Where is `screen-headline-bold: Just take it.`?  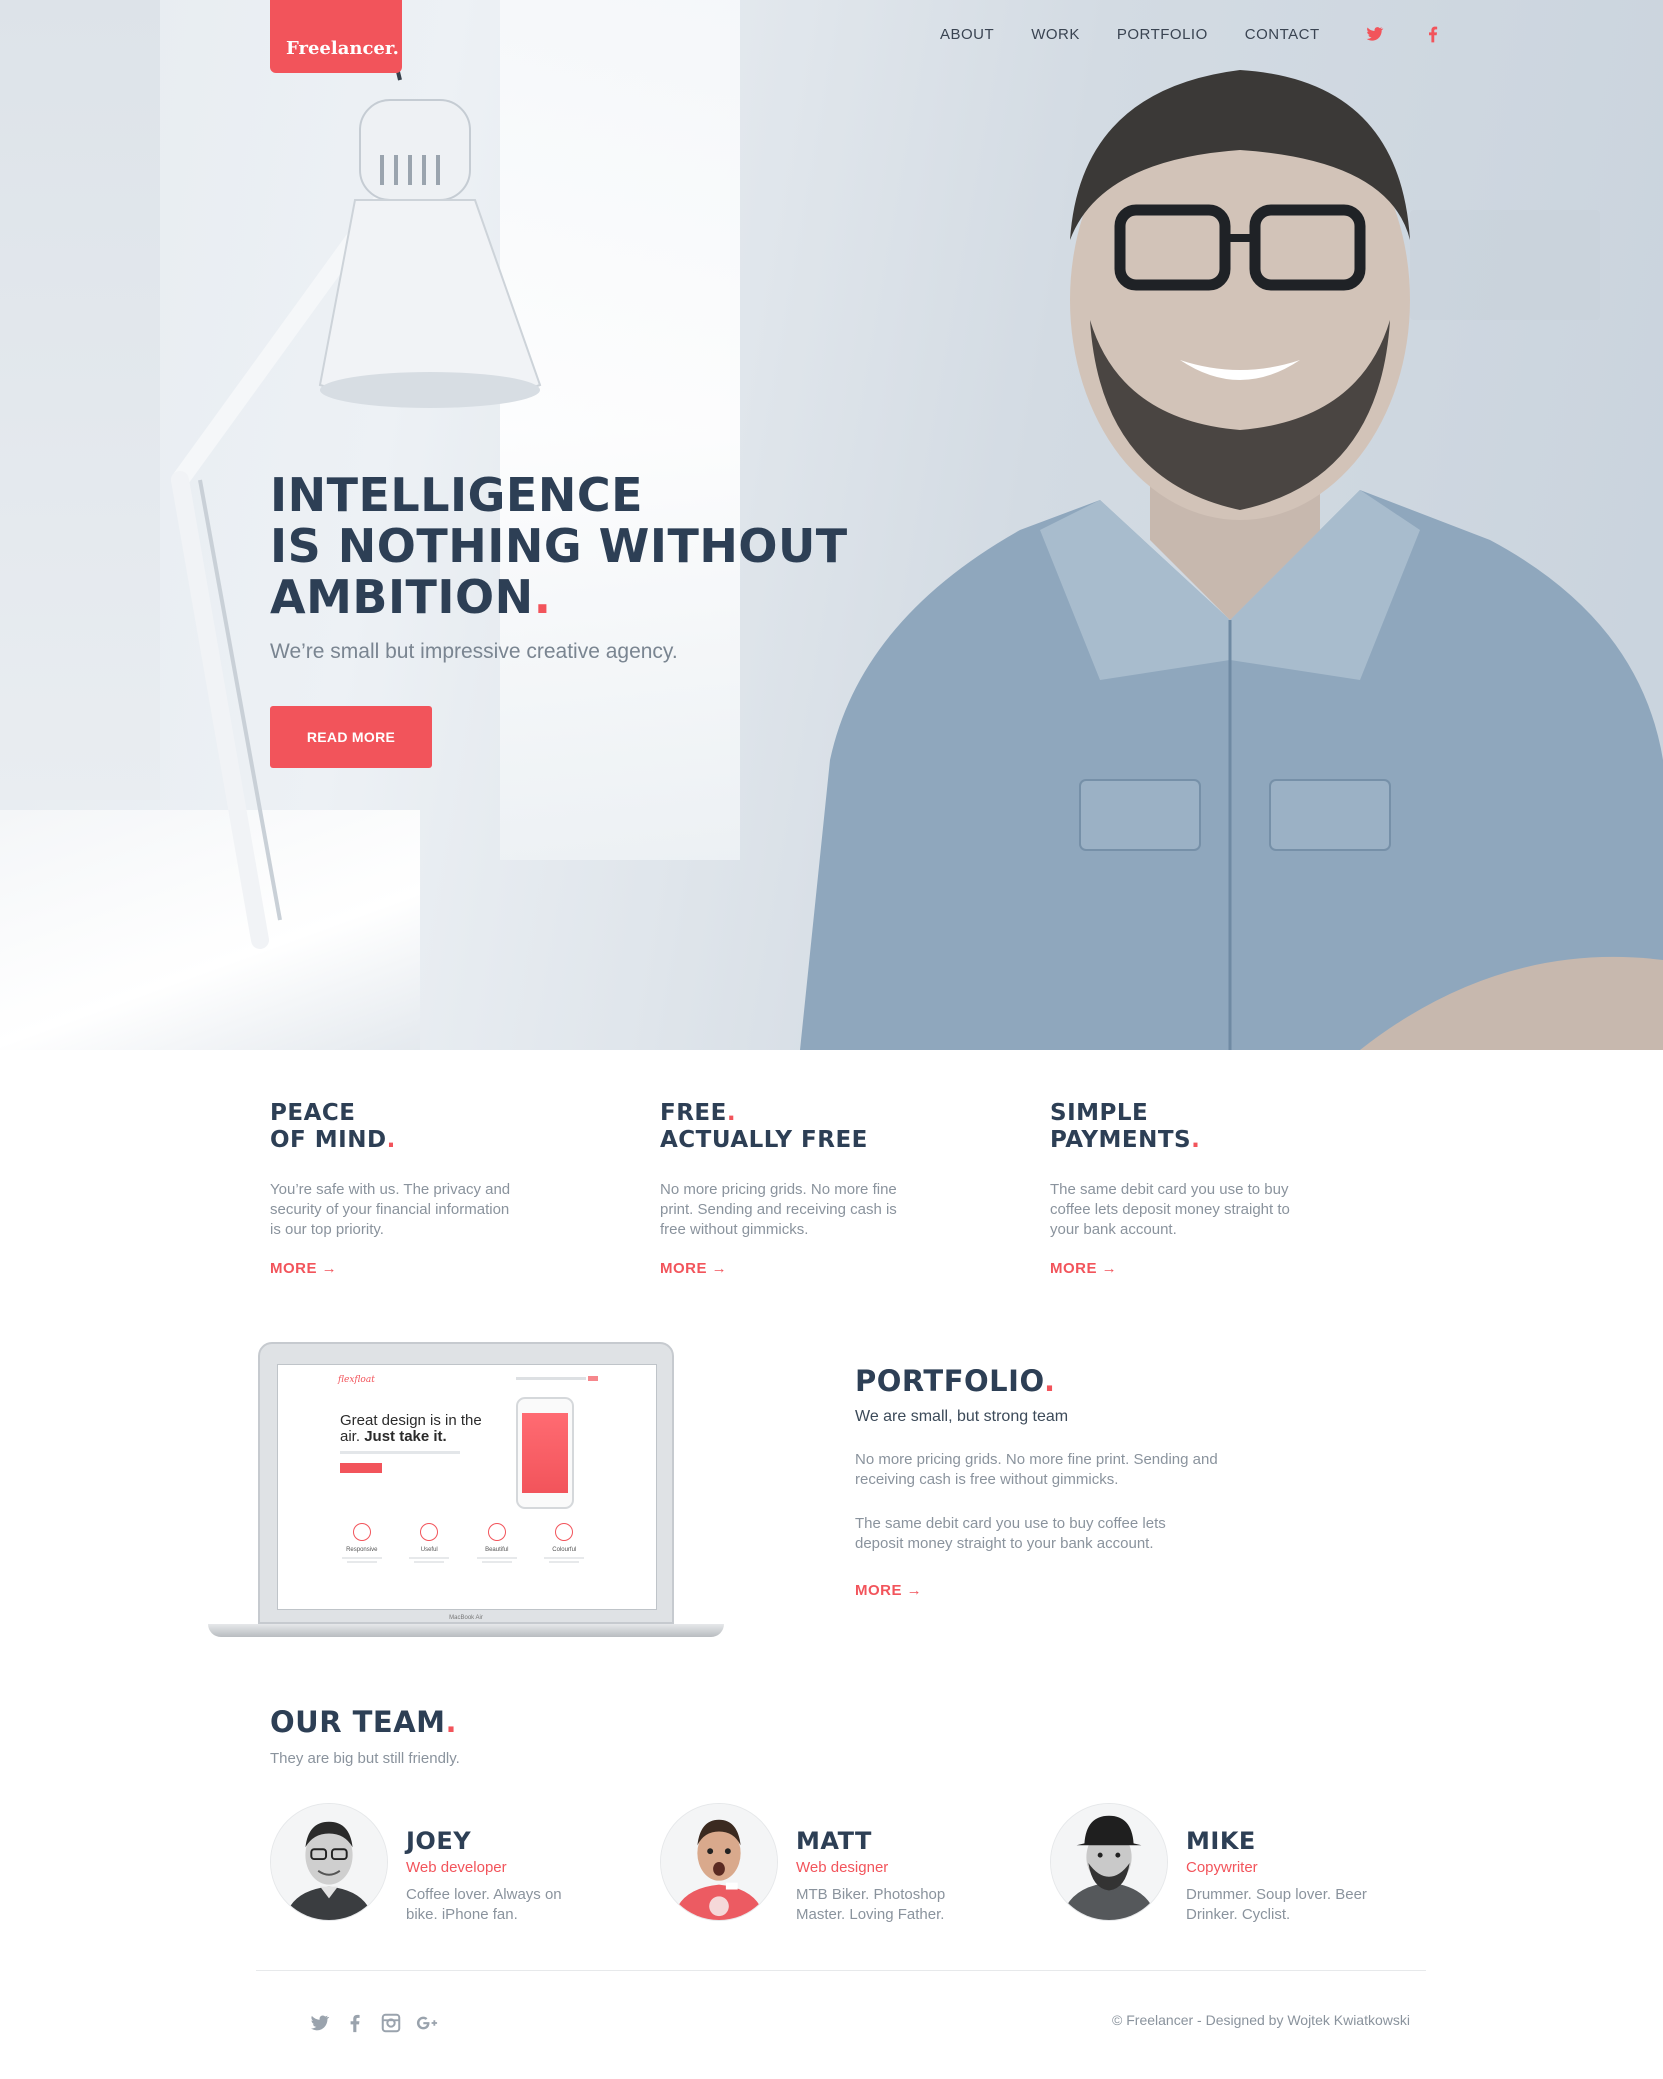 screen-headline-bold: Just take it. is located at coordinates (405, 1436).